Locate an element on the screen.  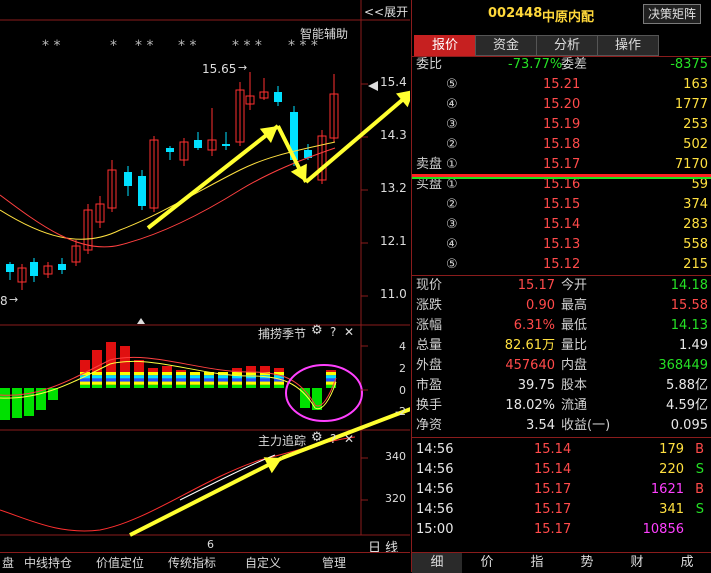
detail-tab: 势 is located at coordinates (587, 563).